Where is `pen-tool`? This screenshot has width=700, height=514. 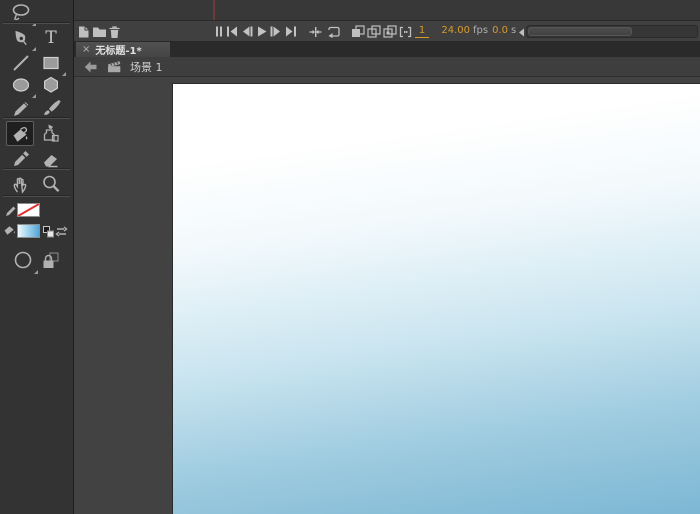
pen-tool is located at coordinates (22, 39).